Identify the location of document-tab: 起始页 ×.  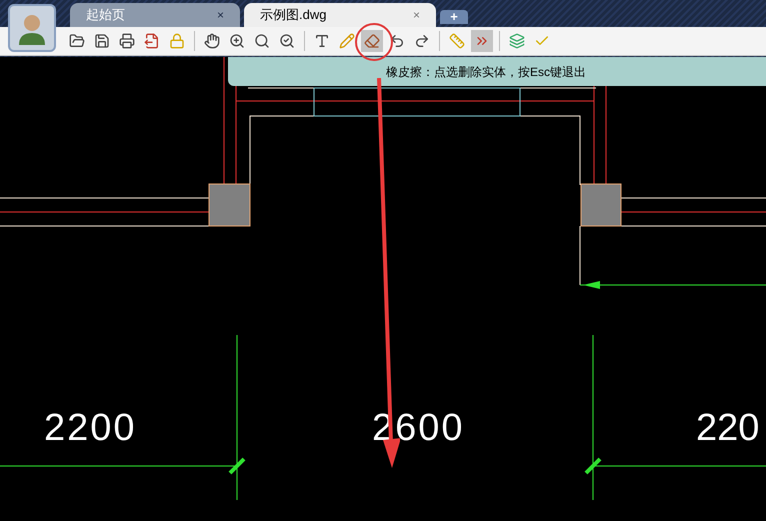
(155, 15).